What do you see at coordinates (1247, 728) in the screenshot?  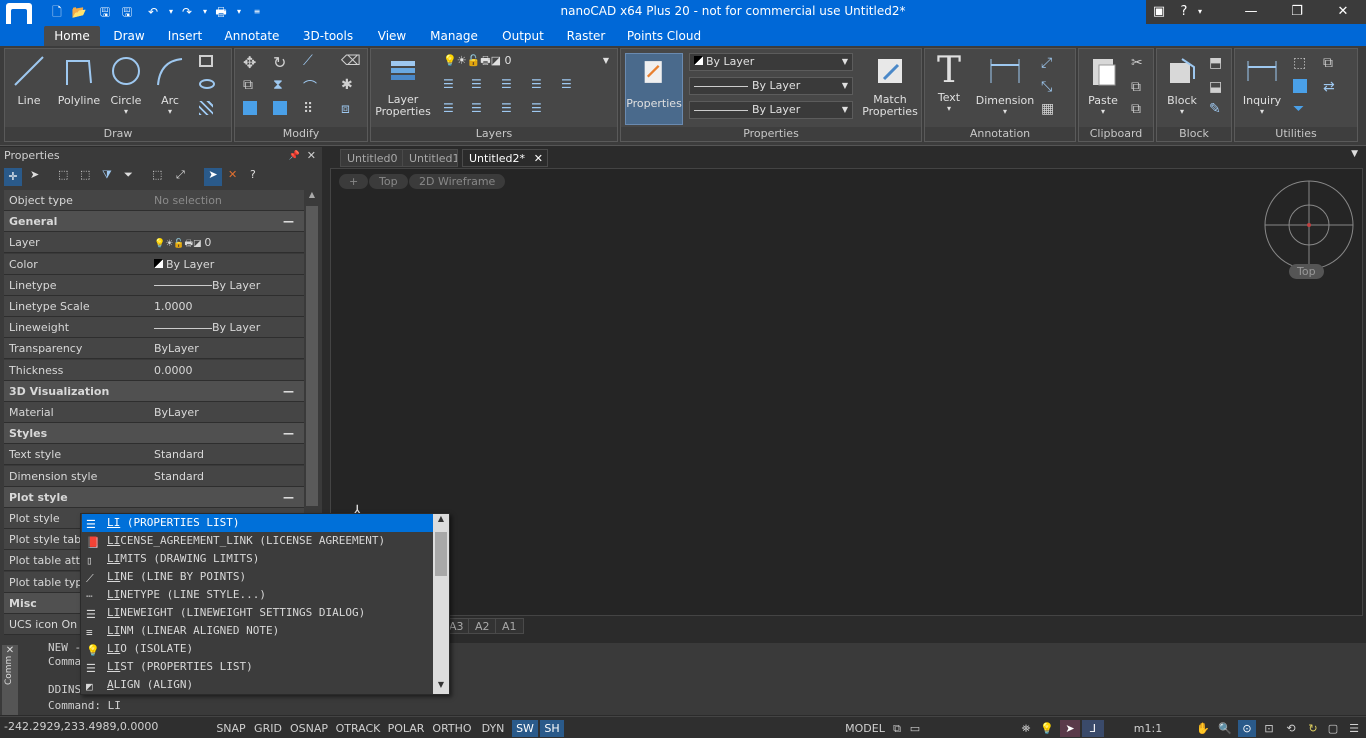 I see `zoom-window-icon: ⊙` at bounding box center [1247, 728].